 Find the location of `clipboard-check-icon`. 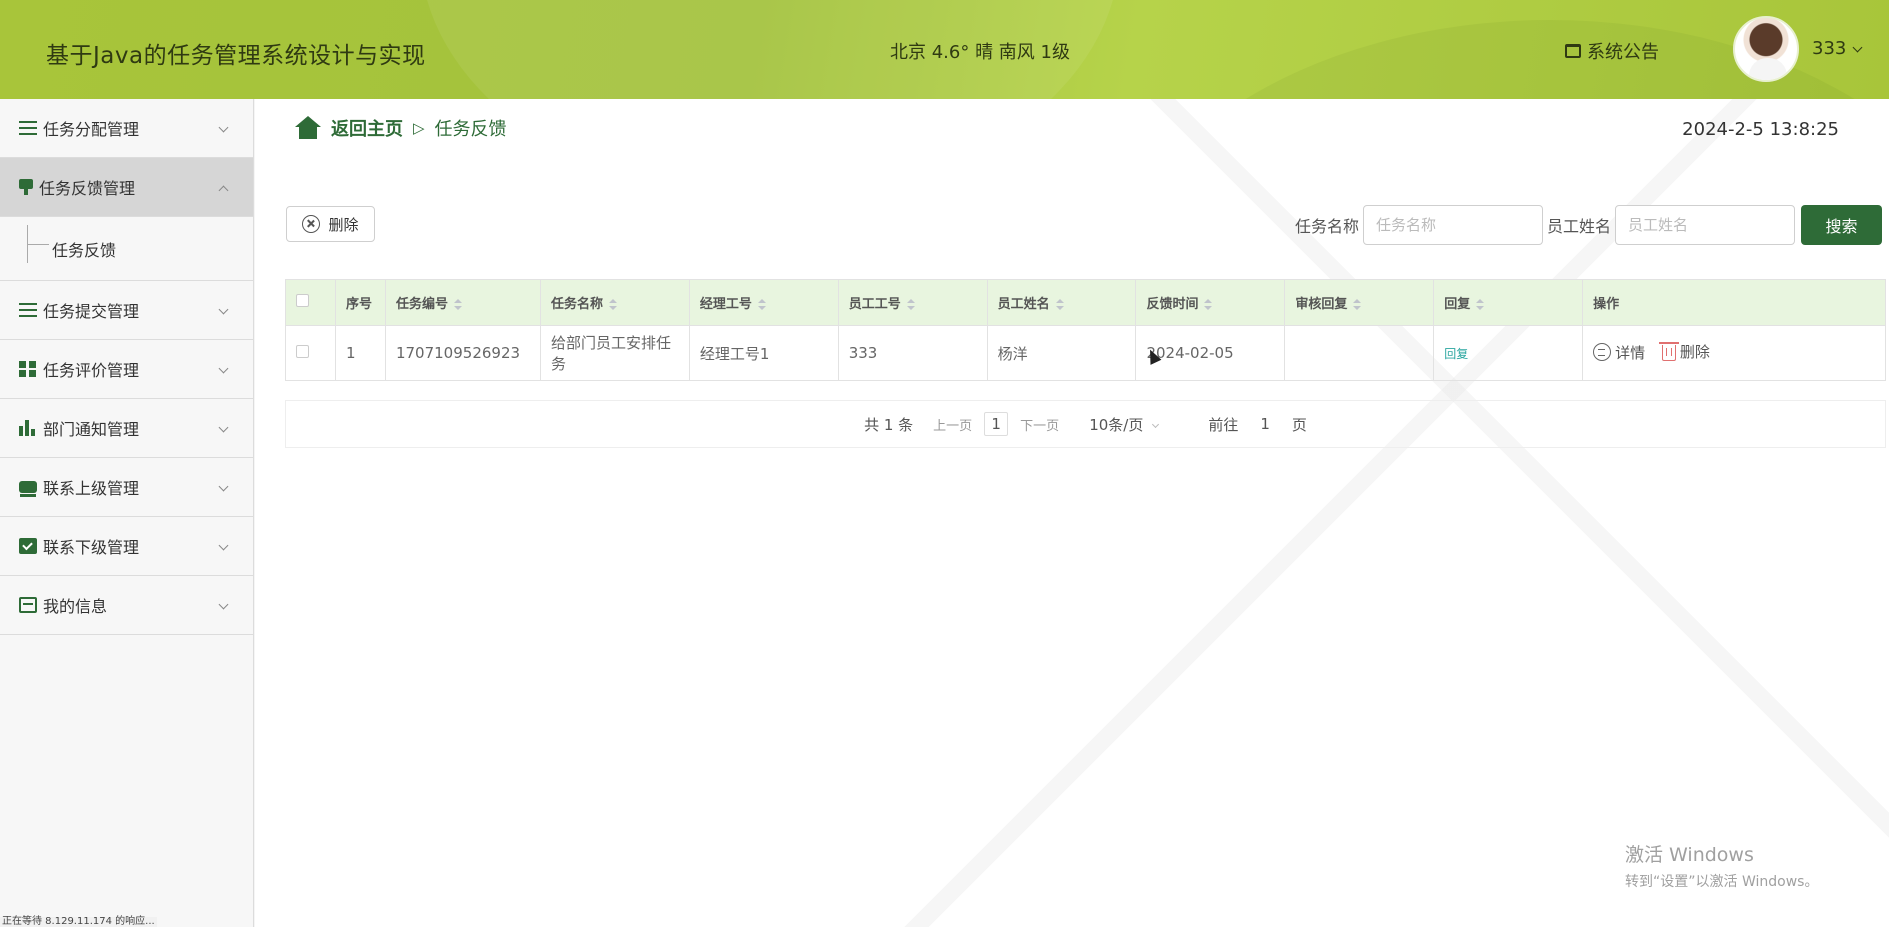

clipboard-check-icon is located at coordinates (28, 546).